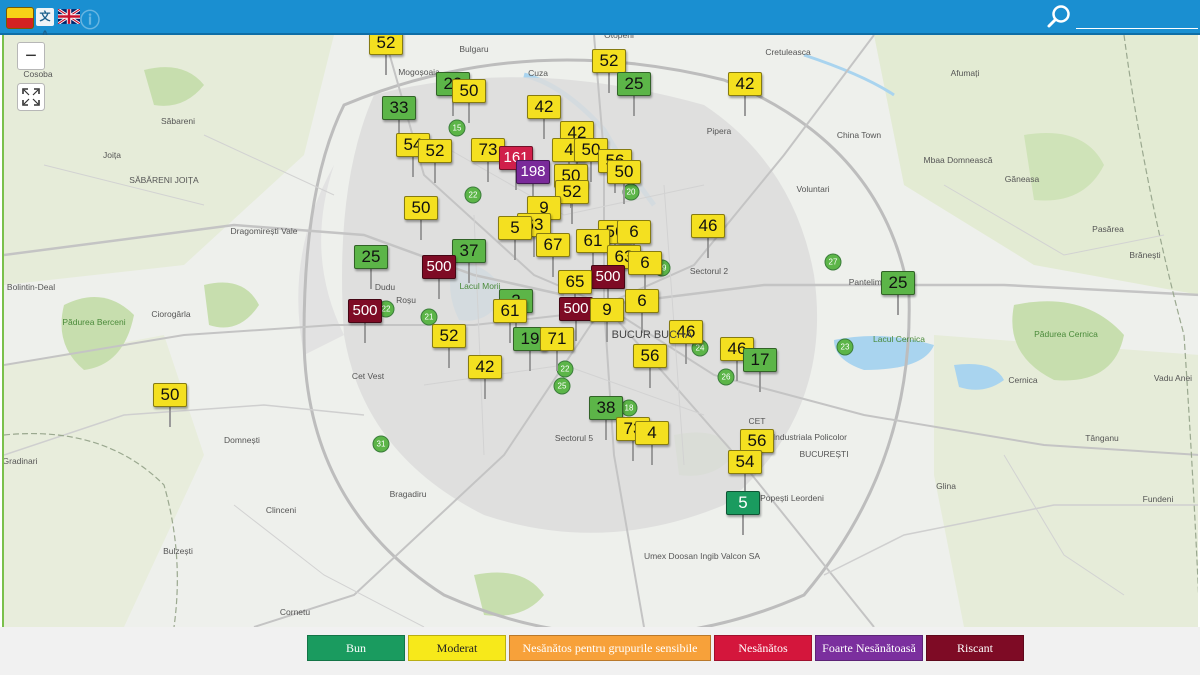 Image resolution: width=1200 pixels, height=675 pixels. Describe the element at coordinates (533, 182) in the screenshot. I see `aqi-marker: 198` at that location.